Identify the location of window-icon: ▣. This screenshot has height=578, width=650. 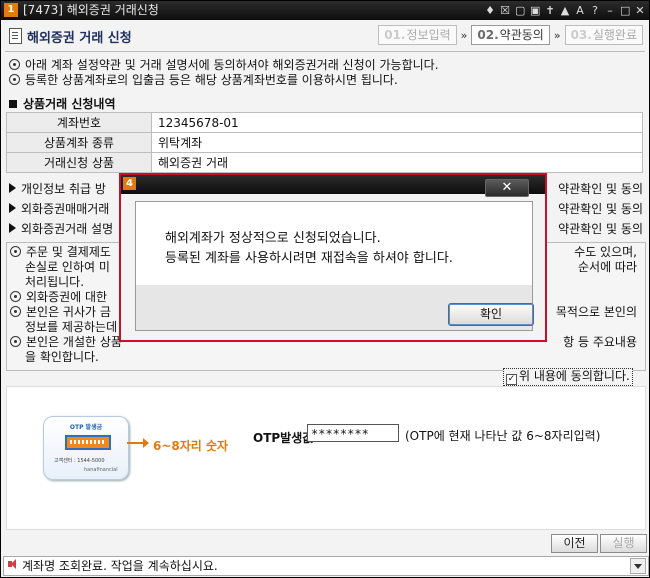
(535, 10).